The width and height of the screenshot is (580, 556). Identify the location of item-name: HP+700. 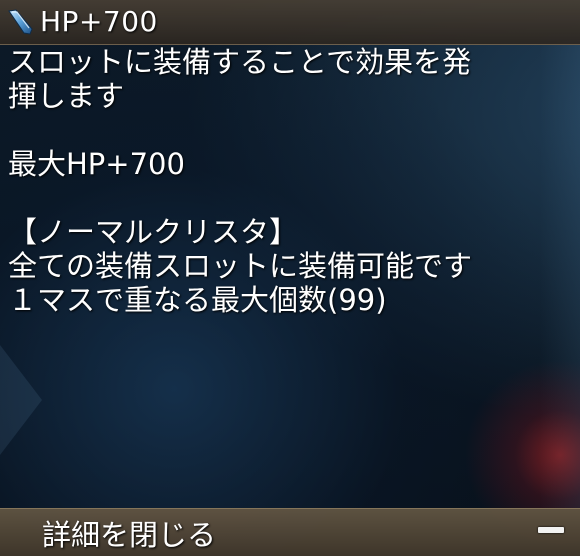
(99, 21).